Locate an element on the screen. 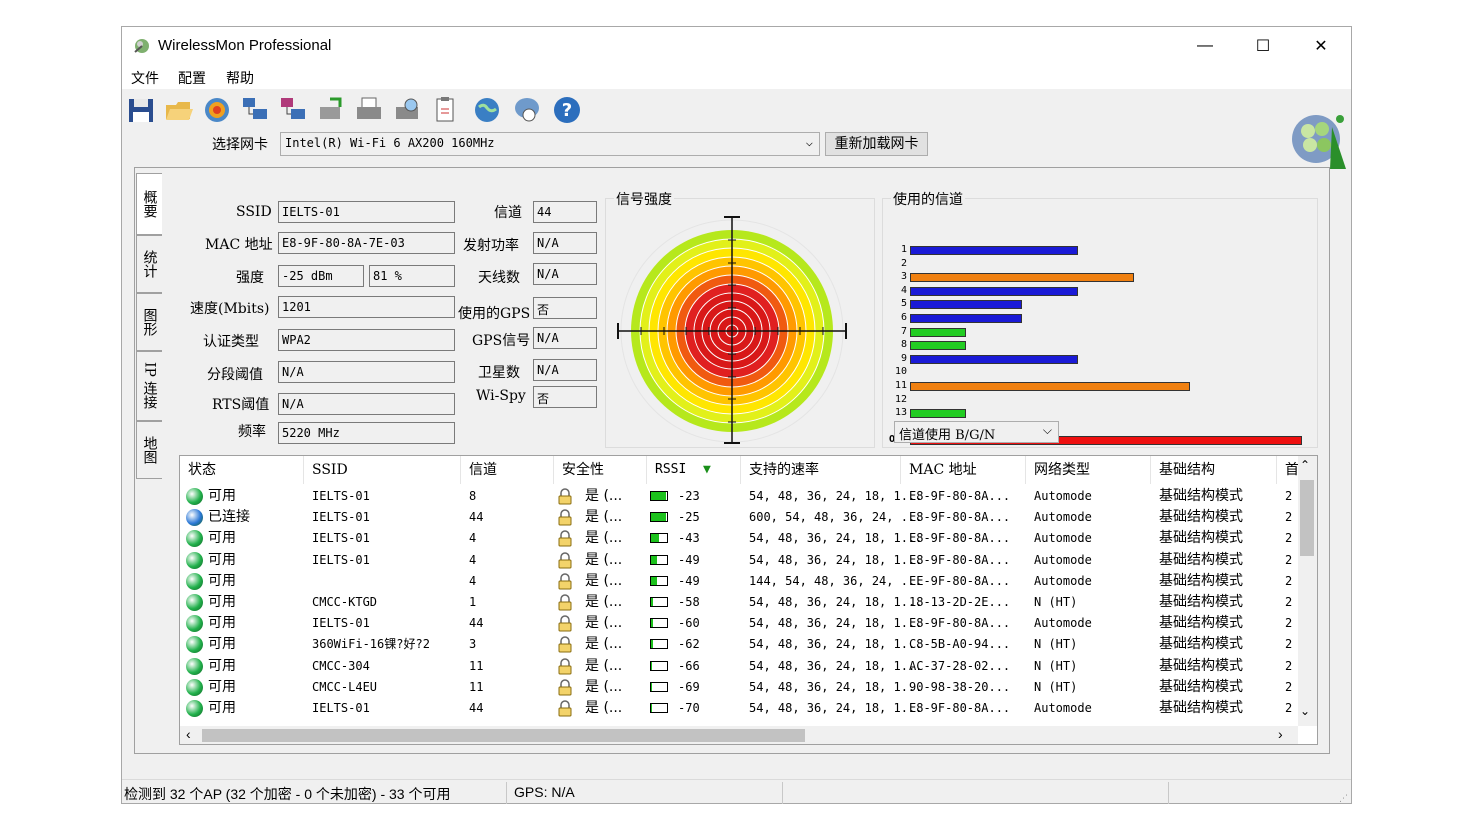 This screenshot has height=832, width=1474. scroll-right-icon: › is located at coordinates (1280, 734).